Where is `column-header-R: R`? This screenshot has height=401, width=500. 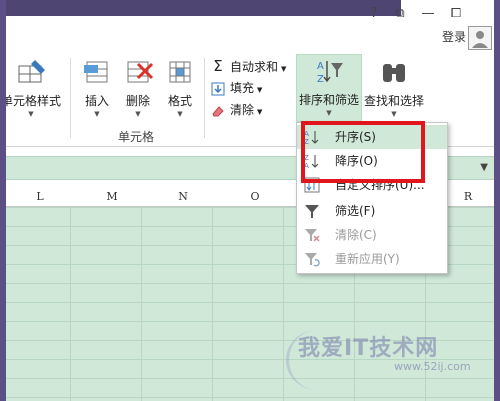 column-header-R: R is located at coordinates (468, 197).